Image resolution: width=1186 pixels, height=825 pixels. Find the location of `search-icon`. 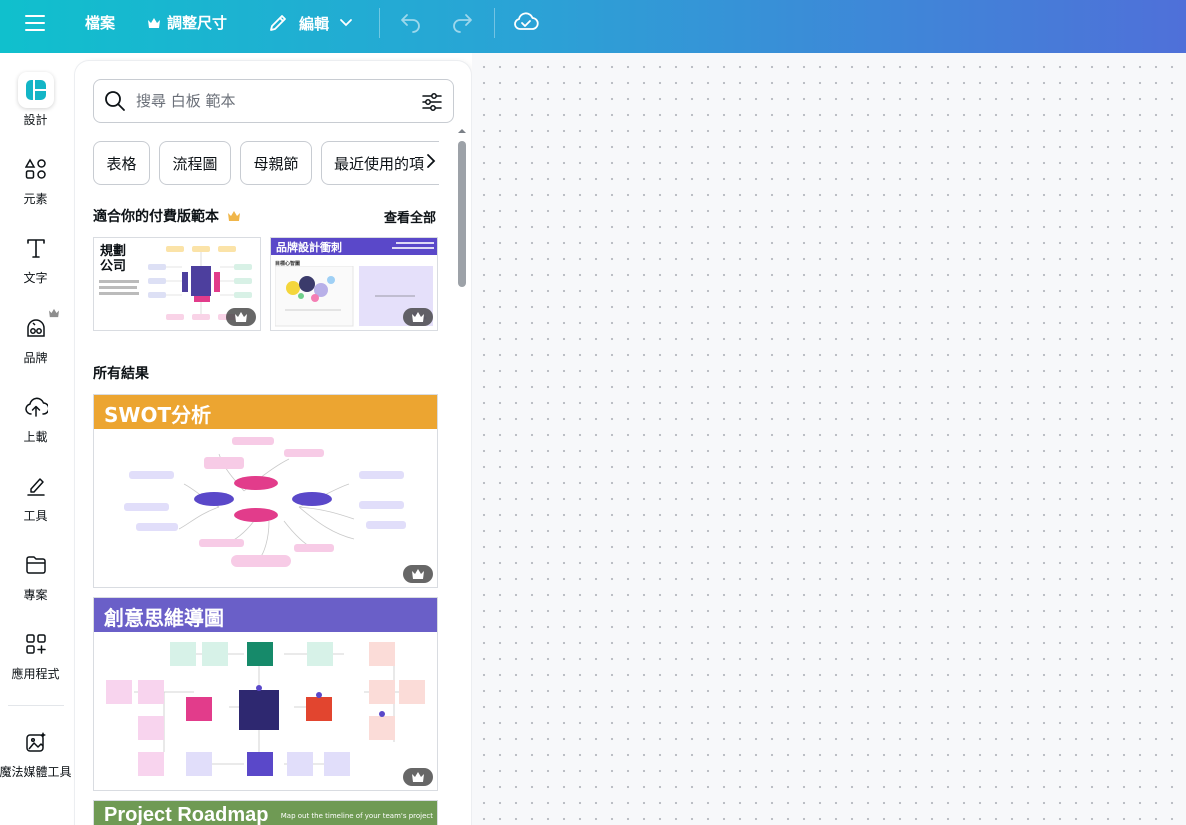

search-icon is located at coordinates (115, 101).